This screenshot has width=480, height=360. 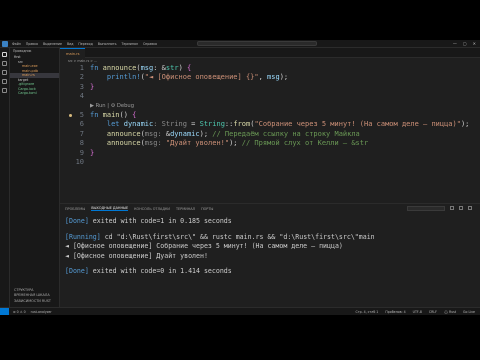 What do you see at coordinates (110, 208) in the screenshot?
I see `panel-tab: ВЫХОДНЫЕ ДАННЫЕ` at bounding box center [110, 208].